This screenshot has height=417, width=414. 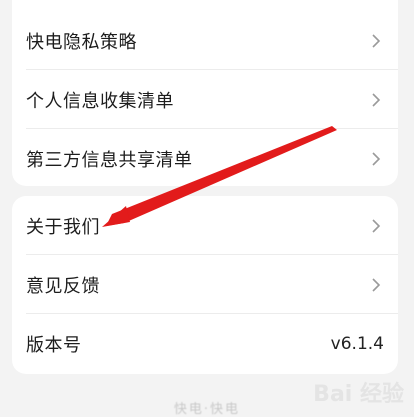 What do you see at coordinates (63, 286) in the screenshot?
I see `feedback-label: 意见反馈` at bounding box center [63, 286].